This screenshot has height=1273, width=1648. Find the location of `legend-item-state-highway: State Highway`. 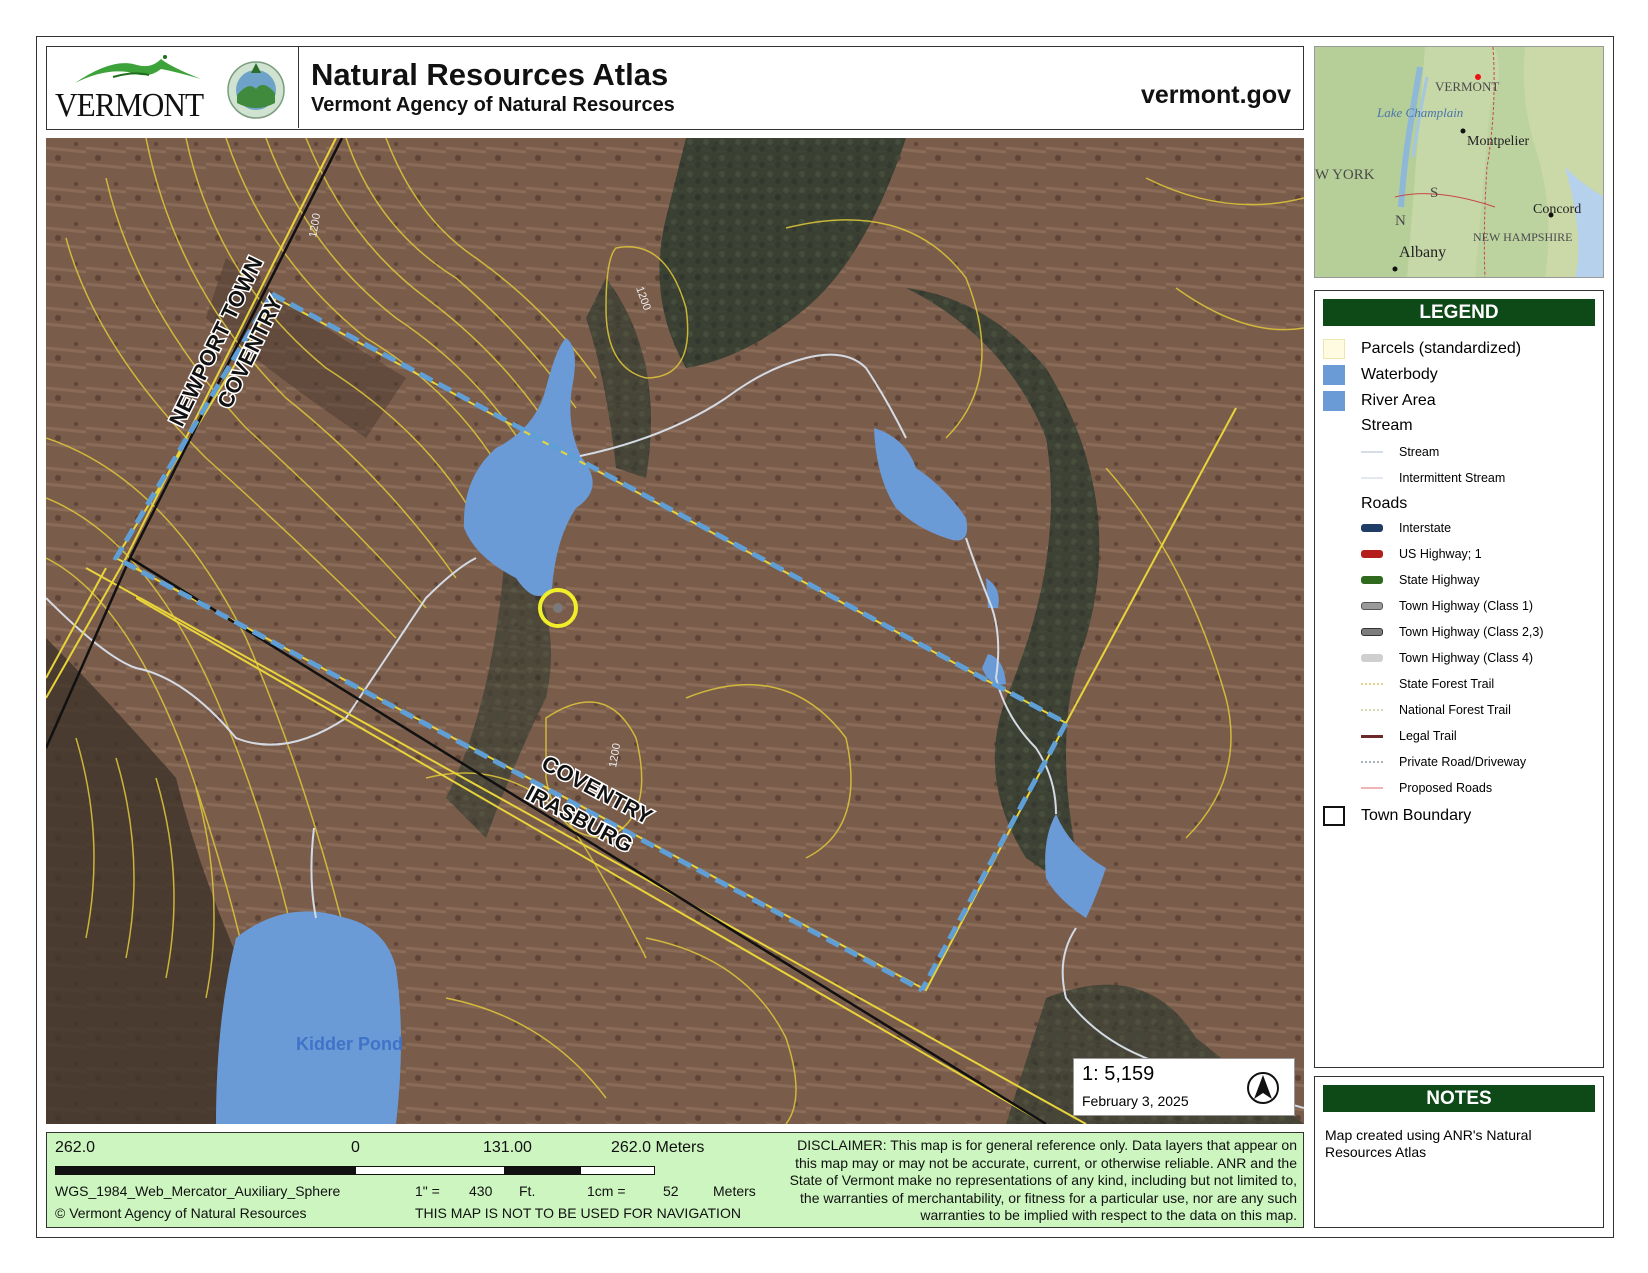

legend-item-state-highway: State Highway is located at coordinates (1420, 580).